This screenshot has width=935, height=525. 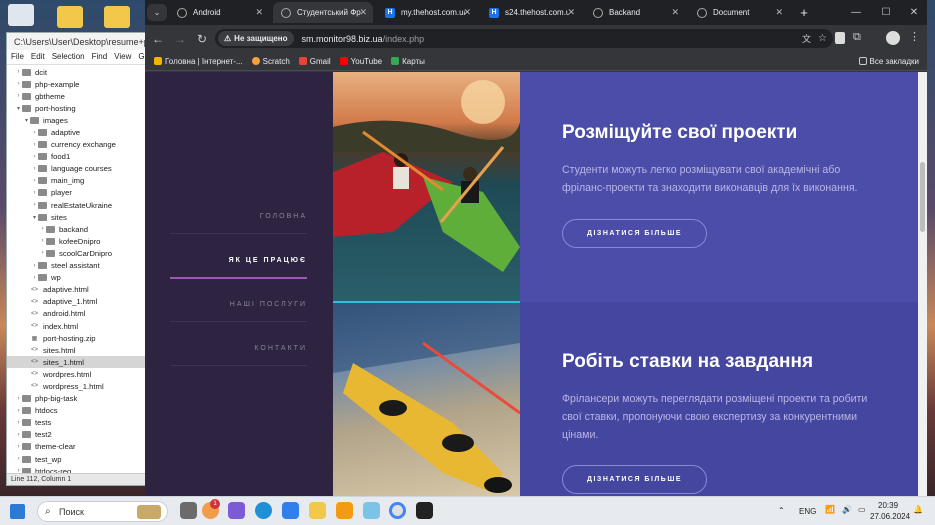 What do you see at coordinates (76, 302) in the screenshot?
I see `tree-file: <> adaptive_1.html` at bounding box center [76, 302].